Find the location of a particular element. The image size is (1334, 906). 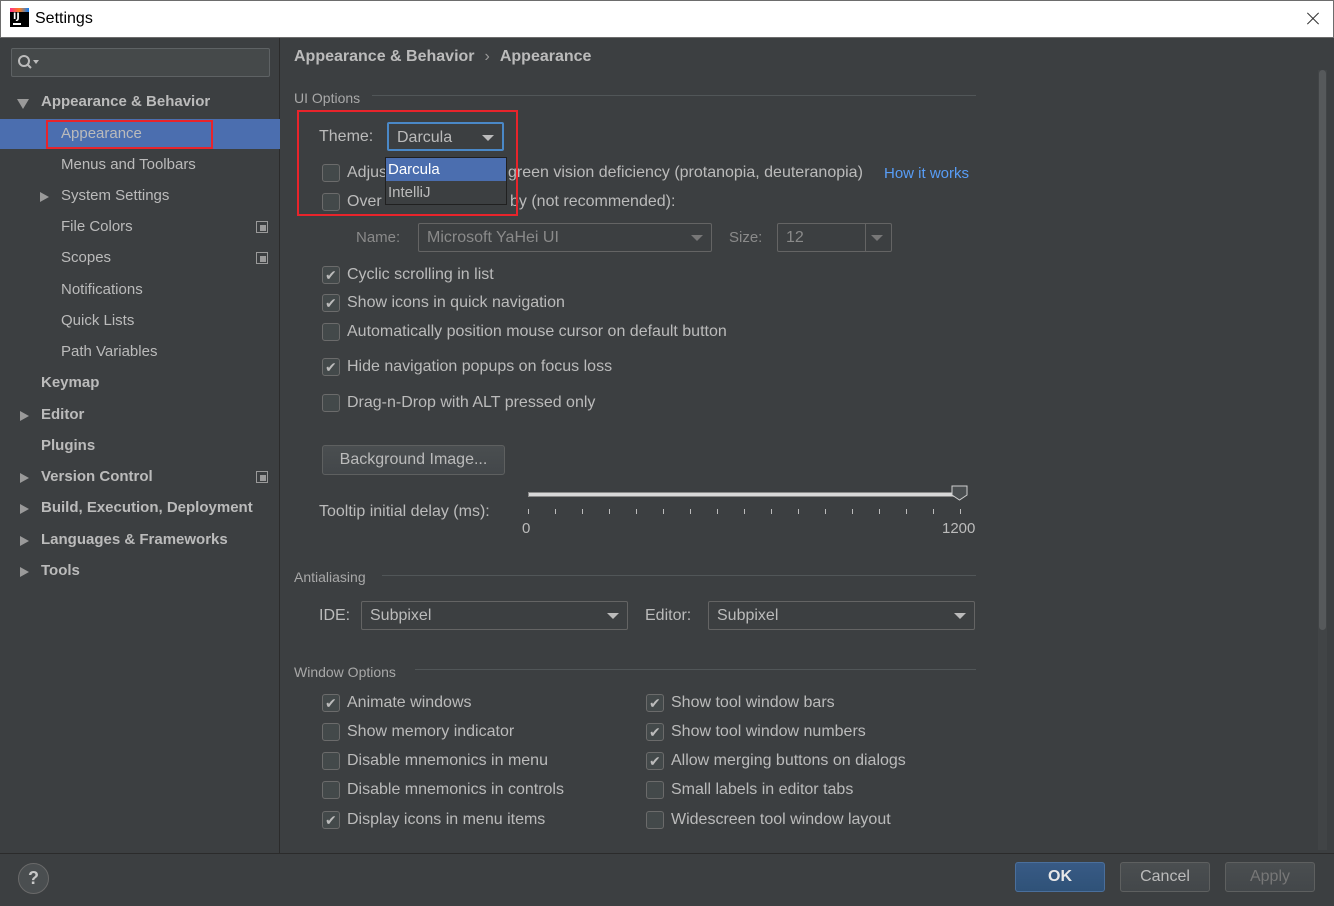

disable-mnemonics-controls-checkbox is located at coordinates (331, 790).